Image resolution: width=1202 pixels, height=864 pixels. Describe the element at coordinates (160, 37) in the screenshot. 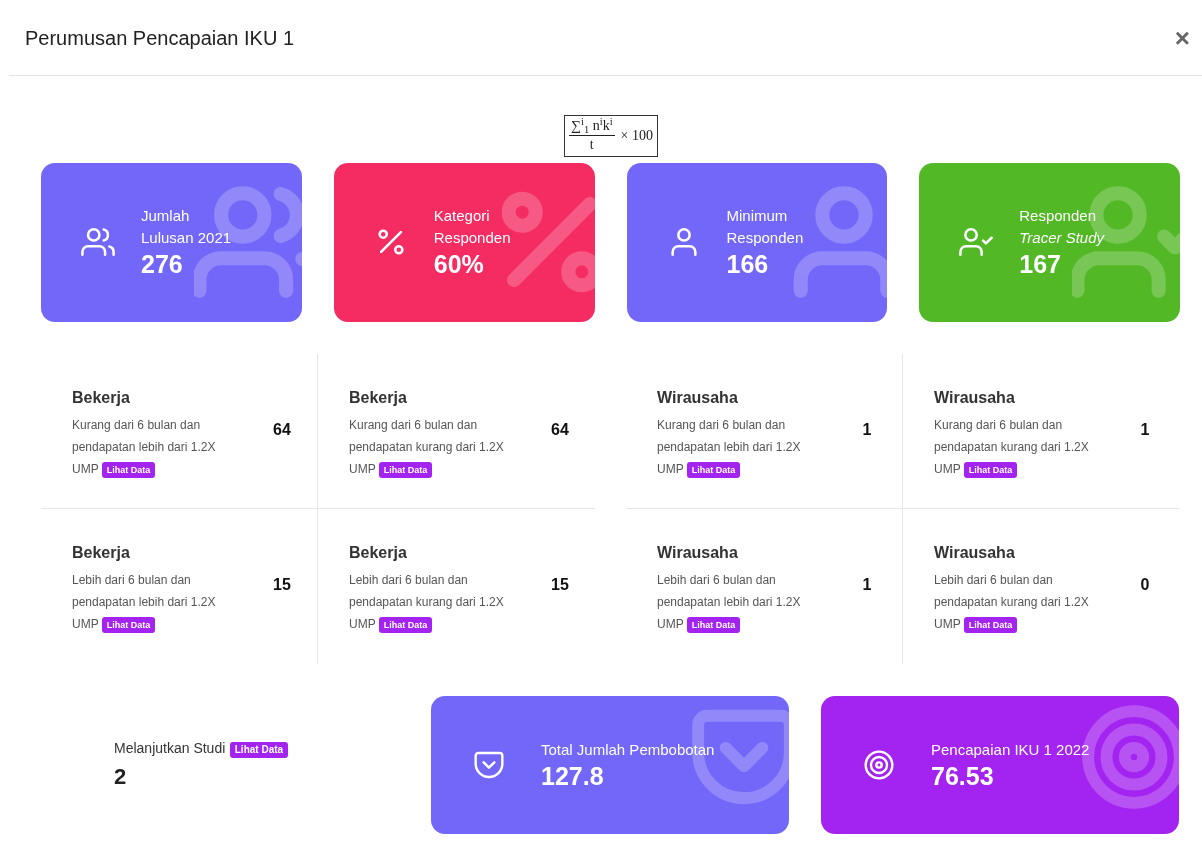

I see `modal-title: Perumusan Pencapaian IKU 1` at that location.